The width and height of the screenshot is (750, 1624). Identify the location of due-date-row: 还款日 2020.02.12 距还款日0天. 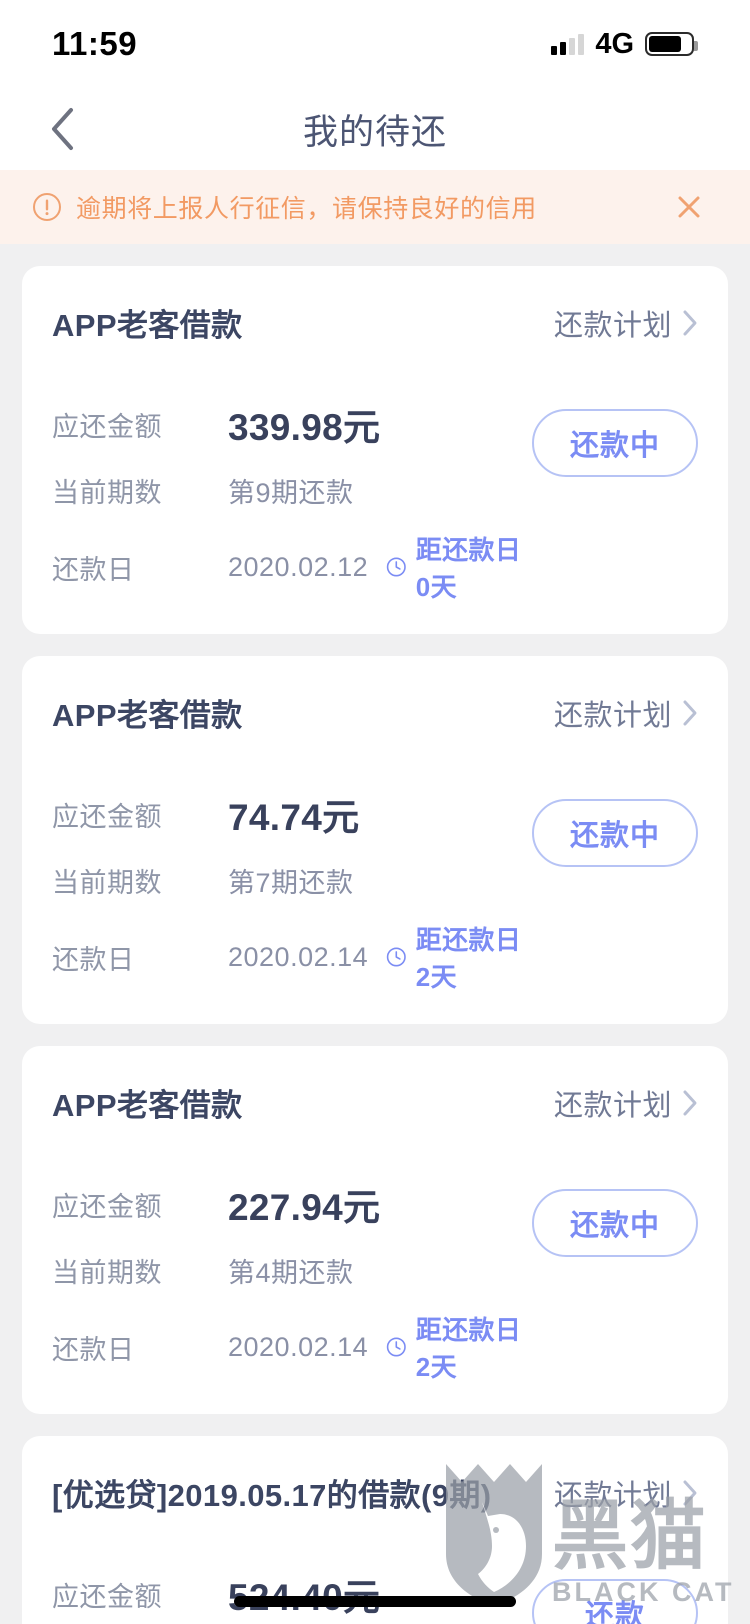
(292, 567).